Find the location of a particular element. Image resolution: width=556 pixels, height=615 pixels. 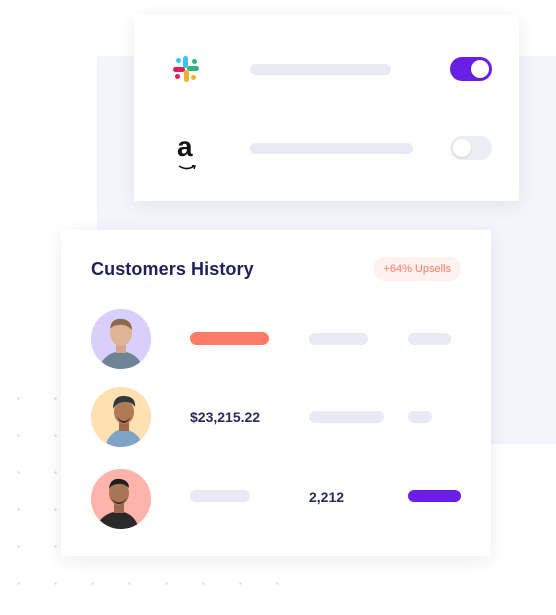

amazon-smile-icon is located at coordinates (187, 164).